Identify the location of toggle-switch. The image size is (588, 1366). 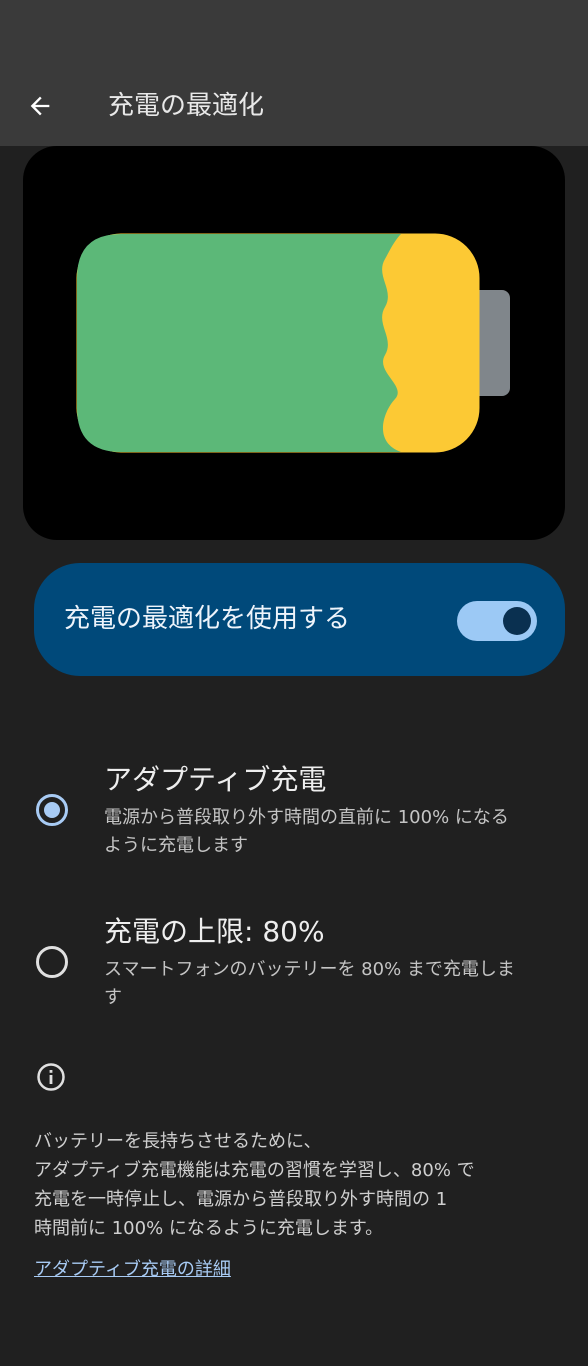
(497, 621).